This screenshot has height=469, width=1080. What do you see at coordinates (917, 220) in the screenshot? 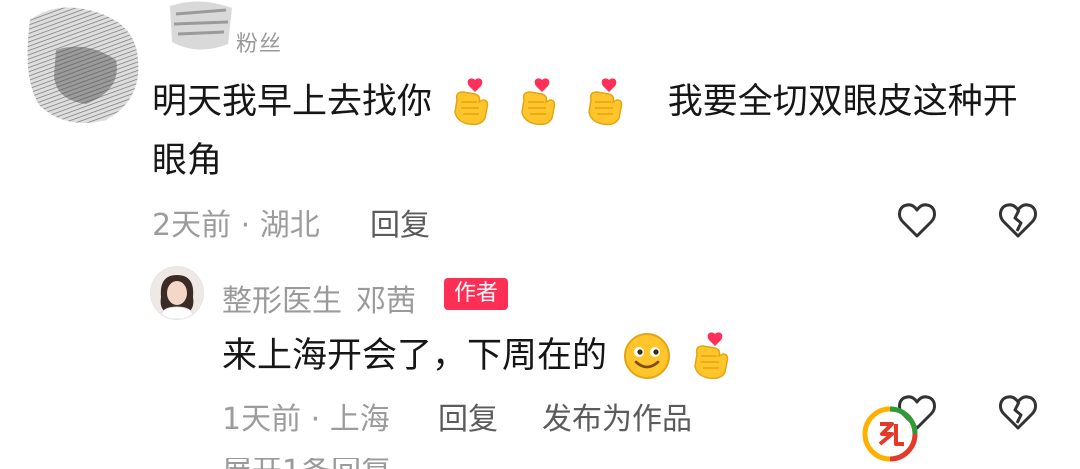
I see `like-heart-icon` at bounding box center [917, 220].